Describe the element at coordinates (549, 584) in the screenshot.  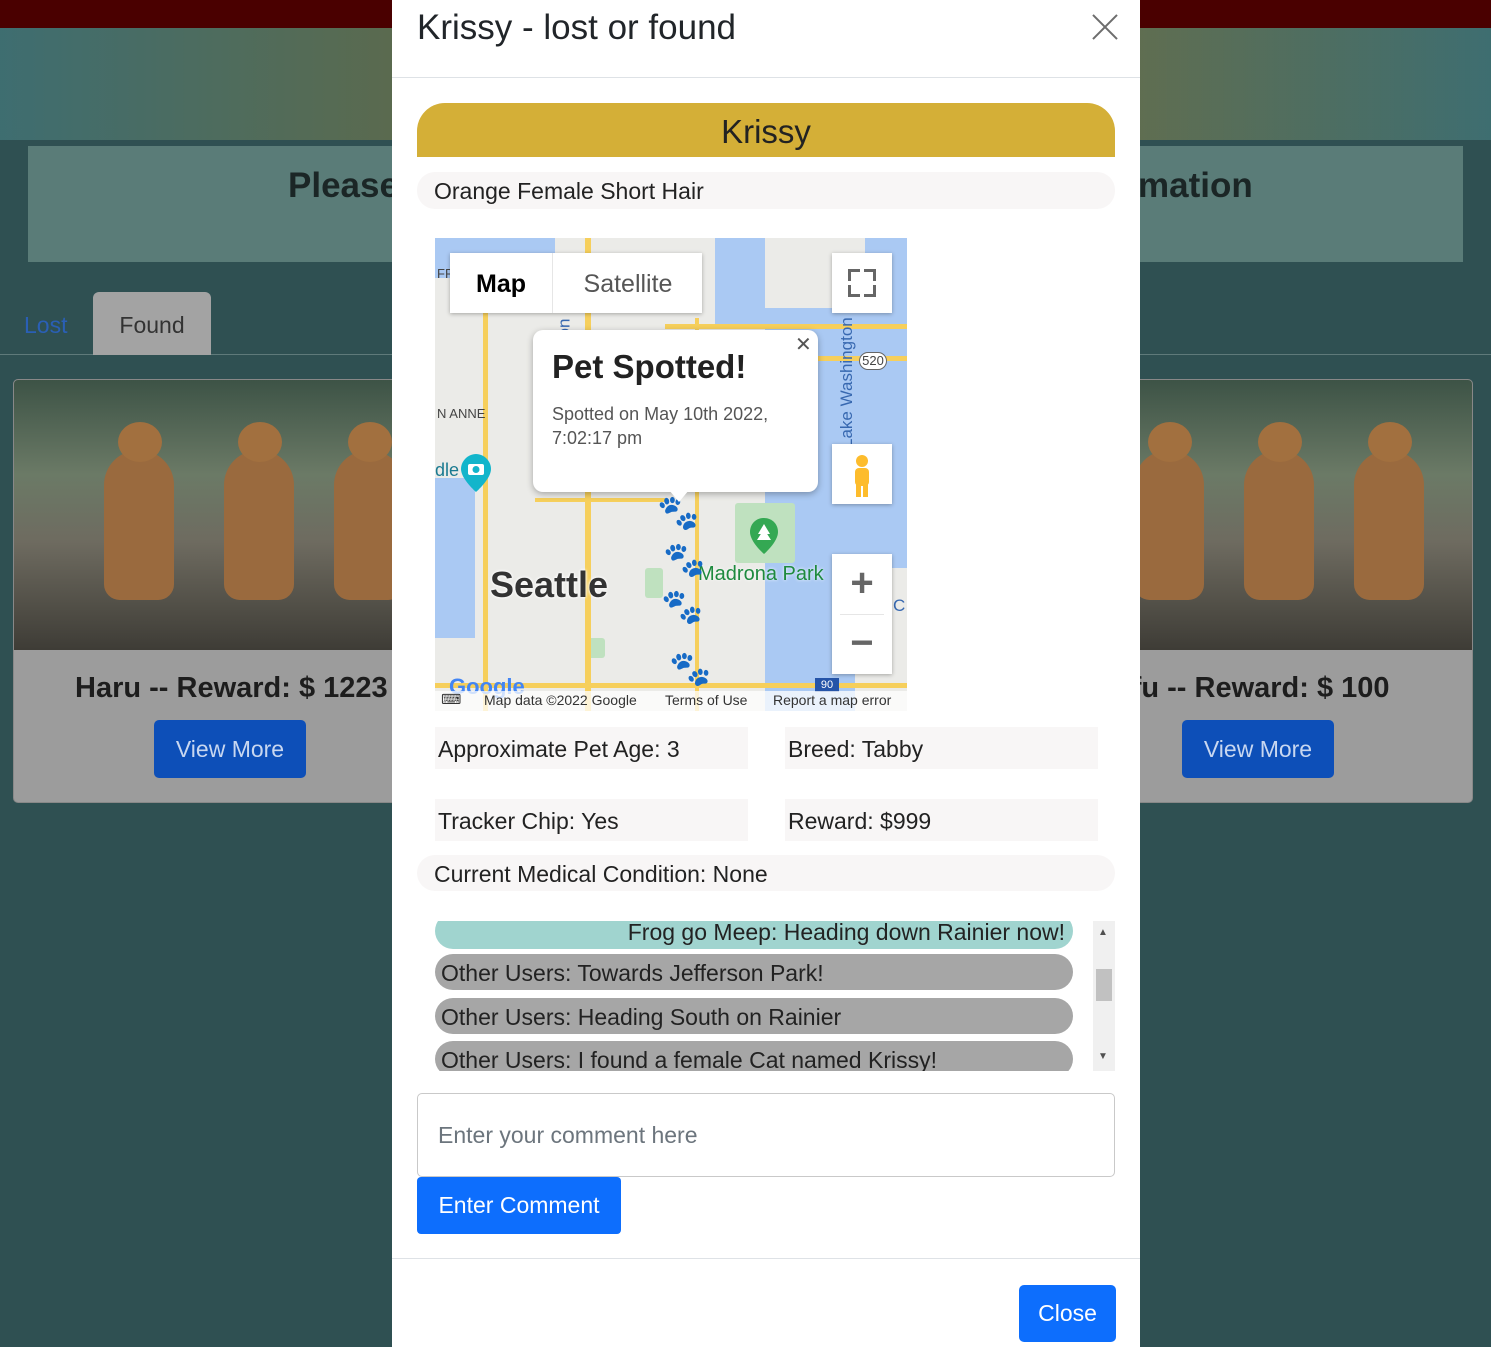
I see `city-label: Seattle` at that location.